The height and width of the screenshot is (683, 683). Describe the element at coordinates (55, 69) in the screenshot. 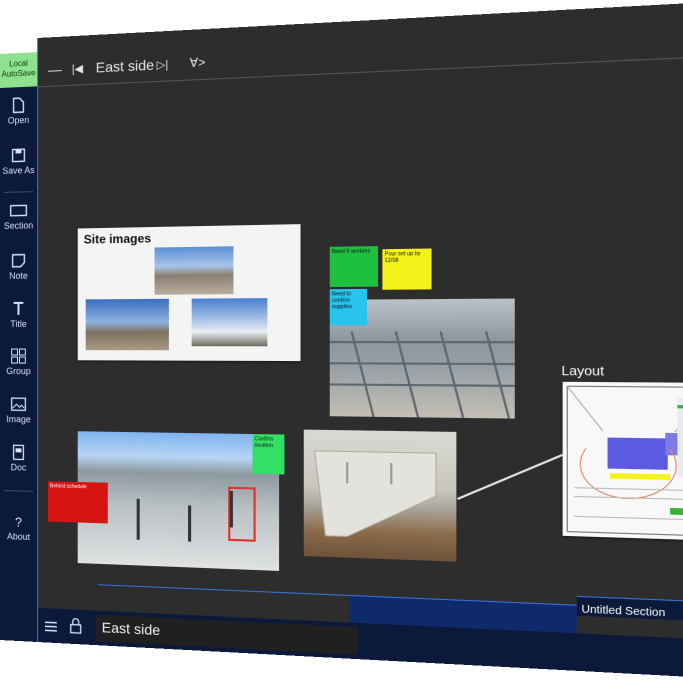

I see `minimize-panel-button: —` at that location.